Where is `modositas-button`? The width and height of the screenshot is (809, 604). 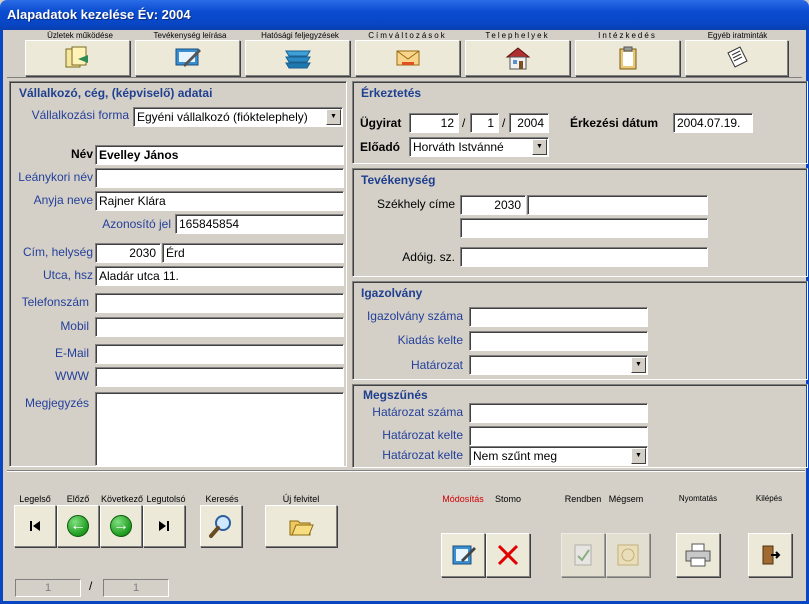 modositas-button is located at coordinates (463, 555).